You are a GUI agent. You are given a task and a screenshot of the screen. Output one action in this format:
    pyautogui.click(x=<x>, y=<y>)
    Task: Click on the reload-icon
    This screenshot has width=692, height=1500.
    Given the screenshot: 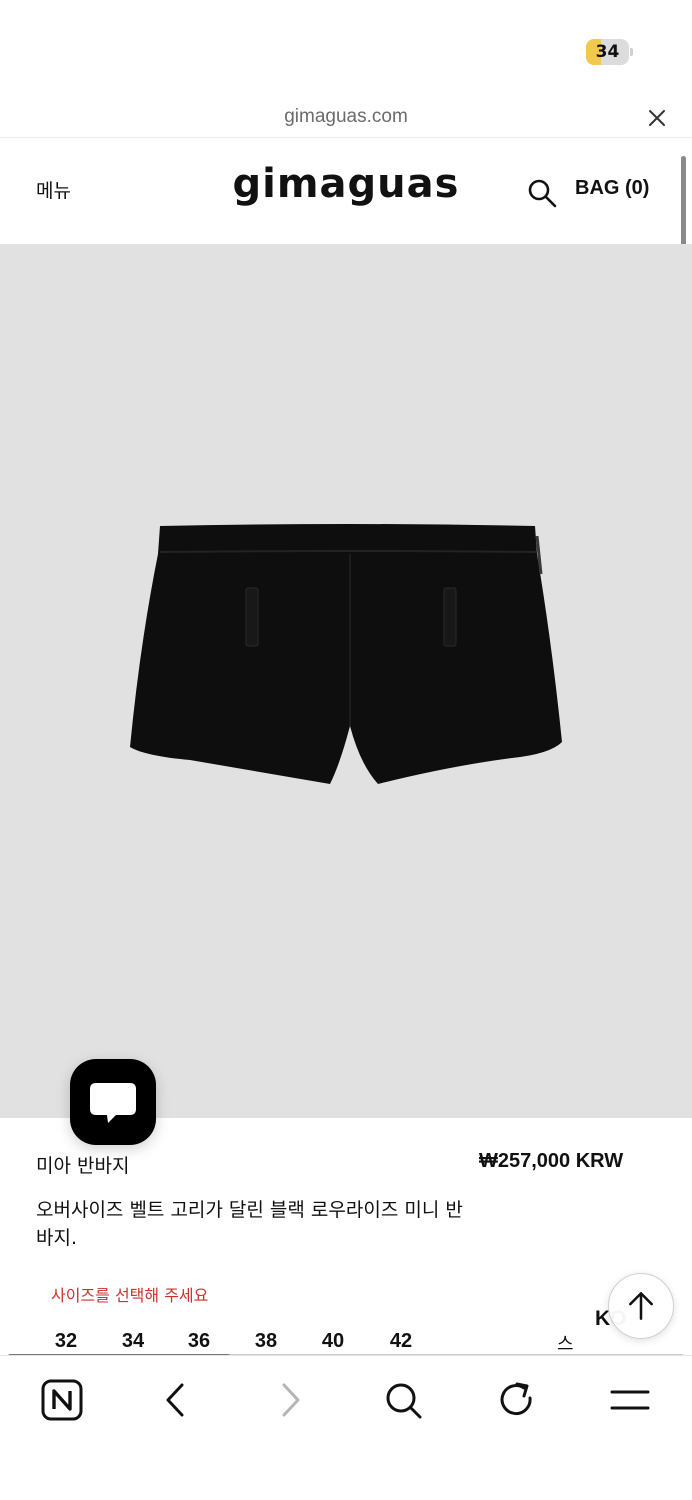 What is the action you would take?
    pyautogui.click(x=517, y=1400)
    